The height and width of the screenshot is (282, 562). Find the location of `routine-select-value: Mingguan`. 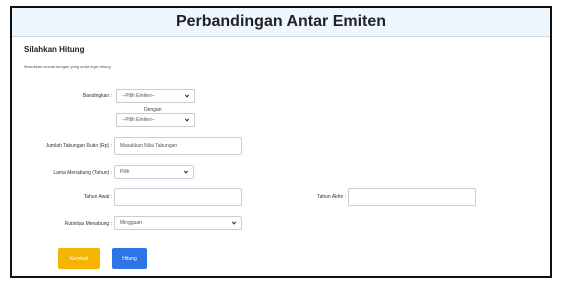

routine-select-value: Mingguan is located at coordinates (131, 223).